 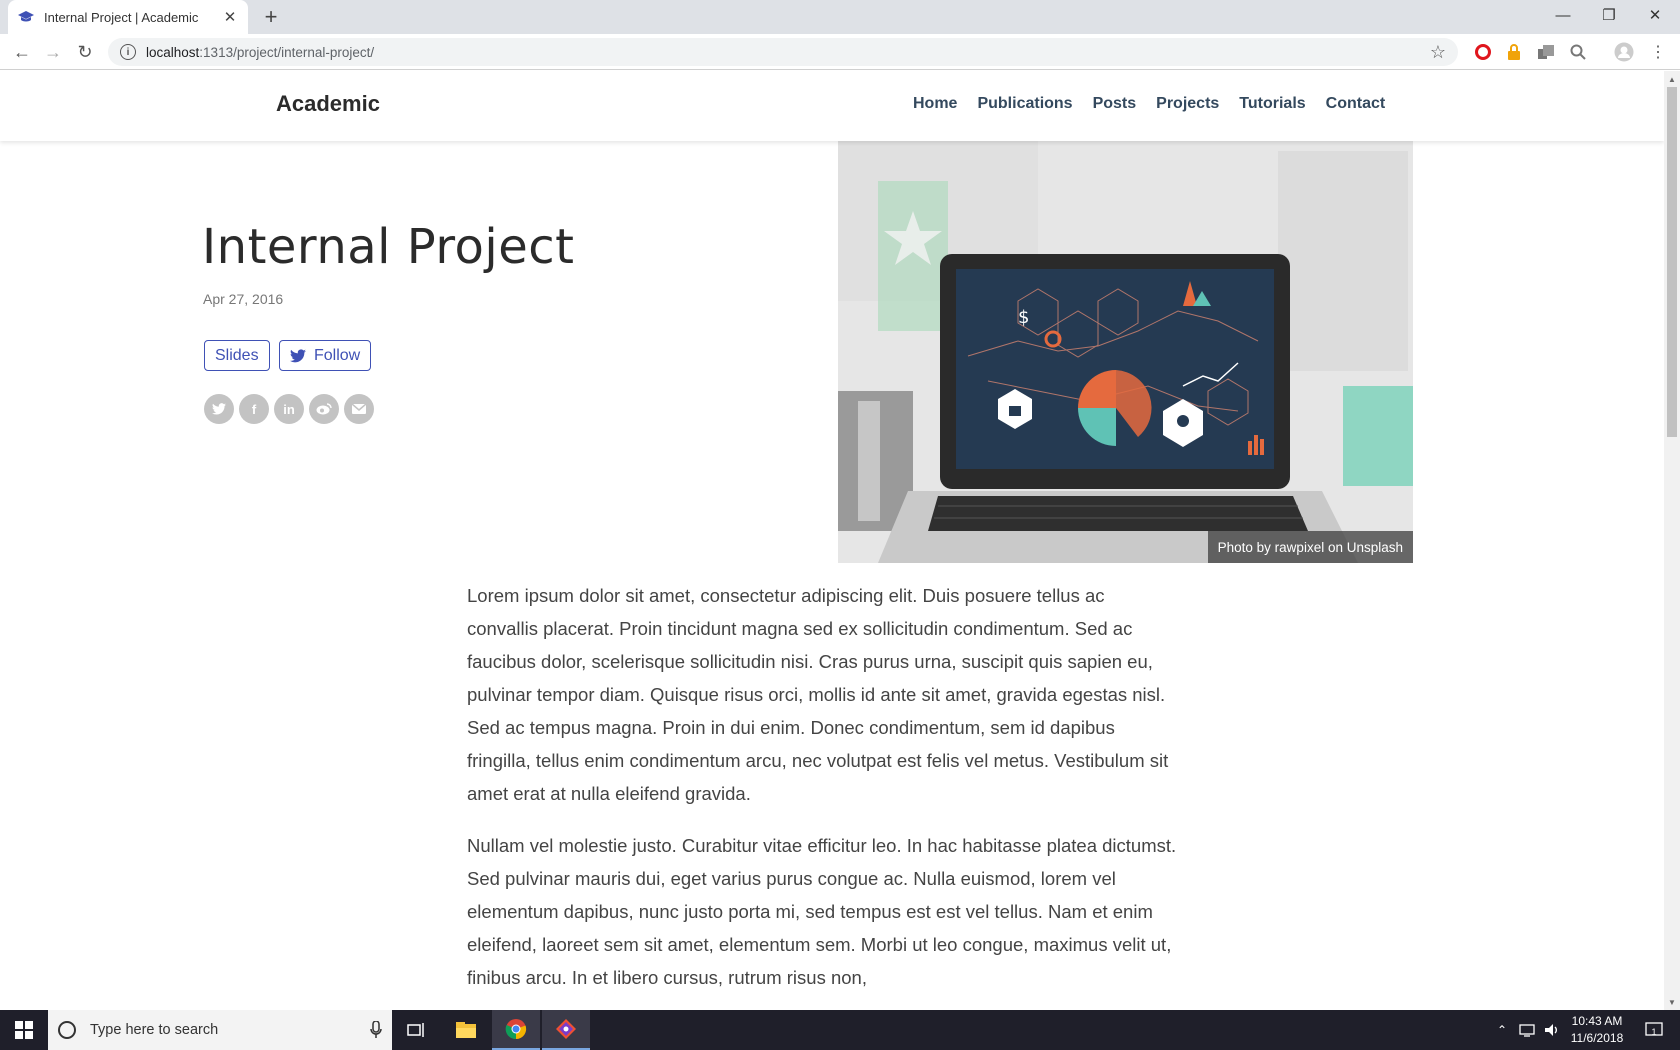 I want to click on slides-button: Slides, so click(x=237, y=355).